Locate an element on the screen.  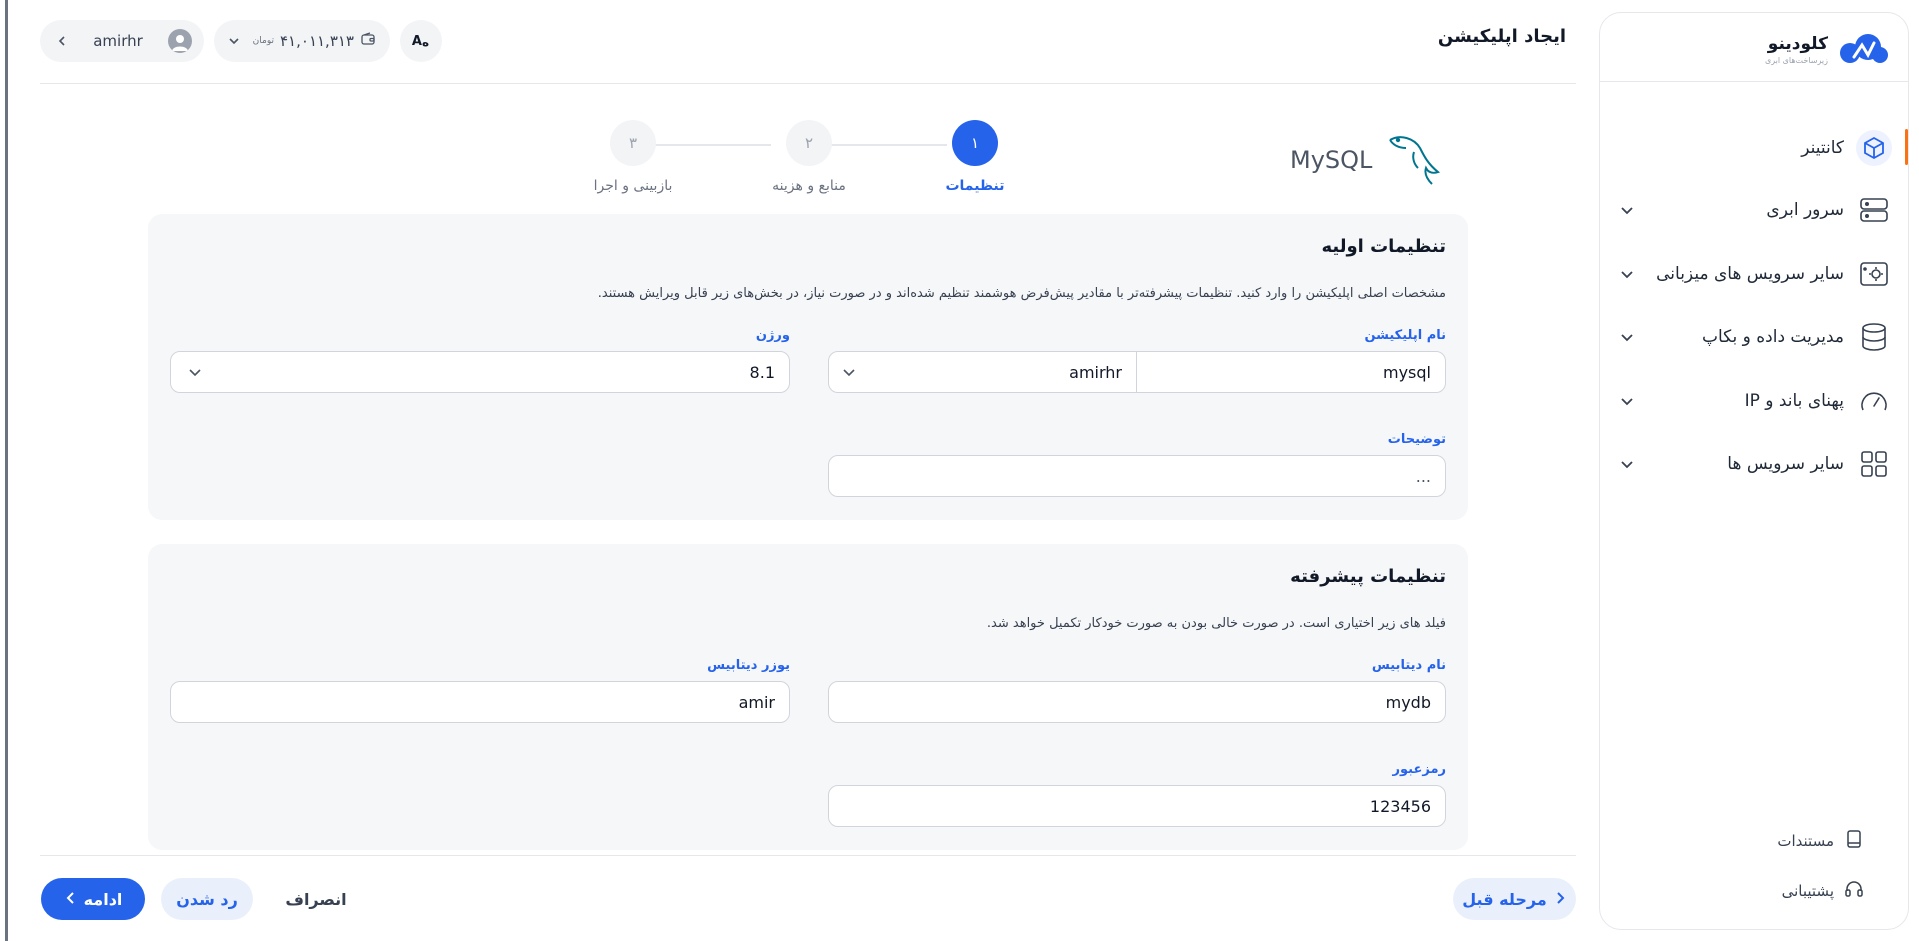
description-label: توضیحات is located at coordinates (1416, 439).